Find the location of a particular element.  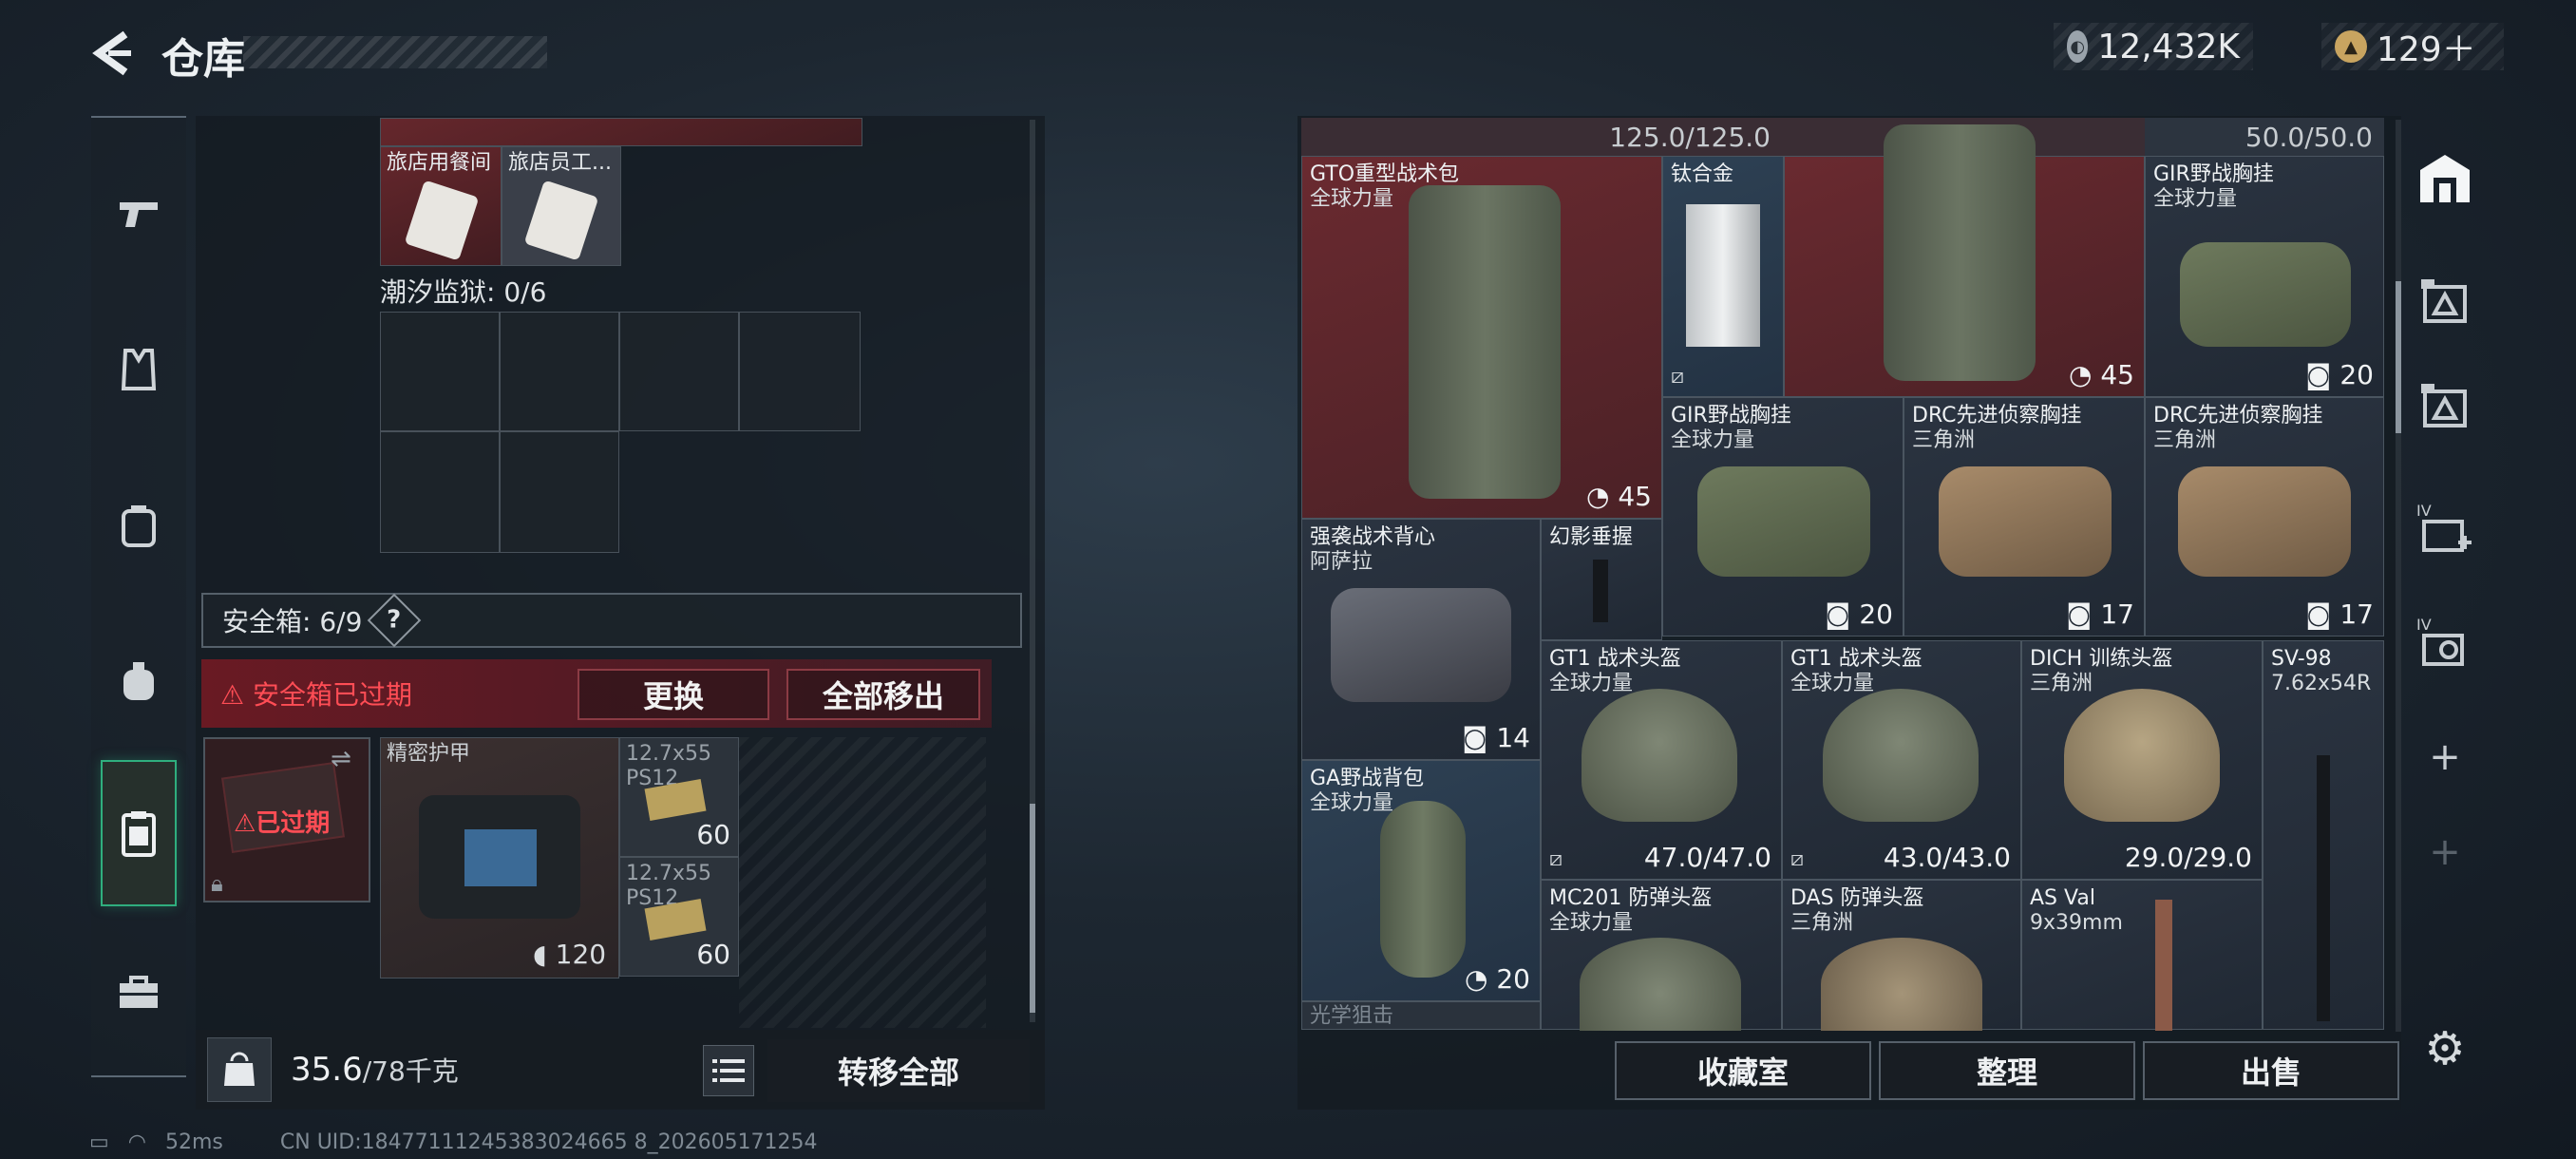

transfer-all-button: 转移全部 is located at coordinates (898, 1070).